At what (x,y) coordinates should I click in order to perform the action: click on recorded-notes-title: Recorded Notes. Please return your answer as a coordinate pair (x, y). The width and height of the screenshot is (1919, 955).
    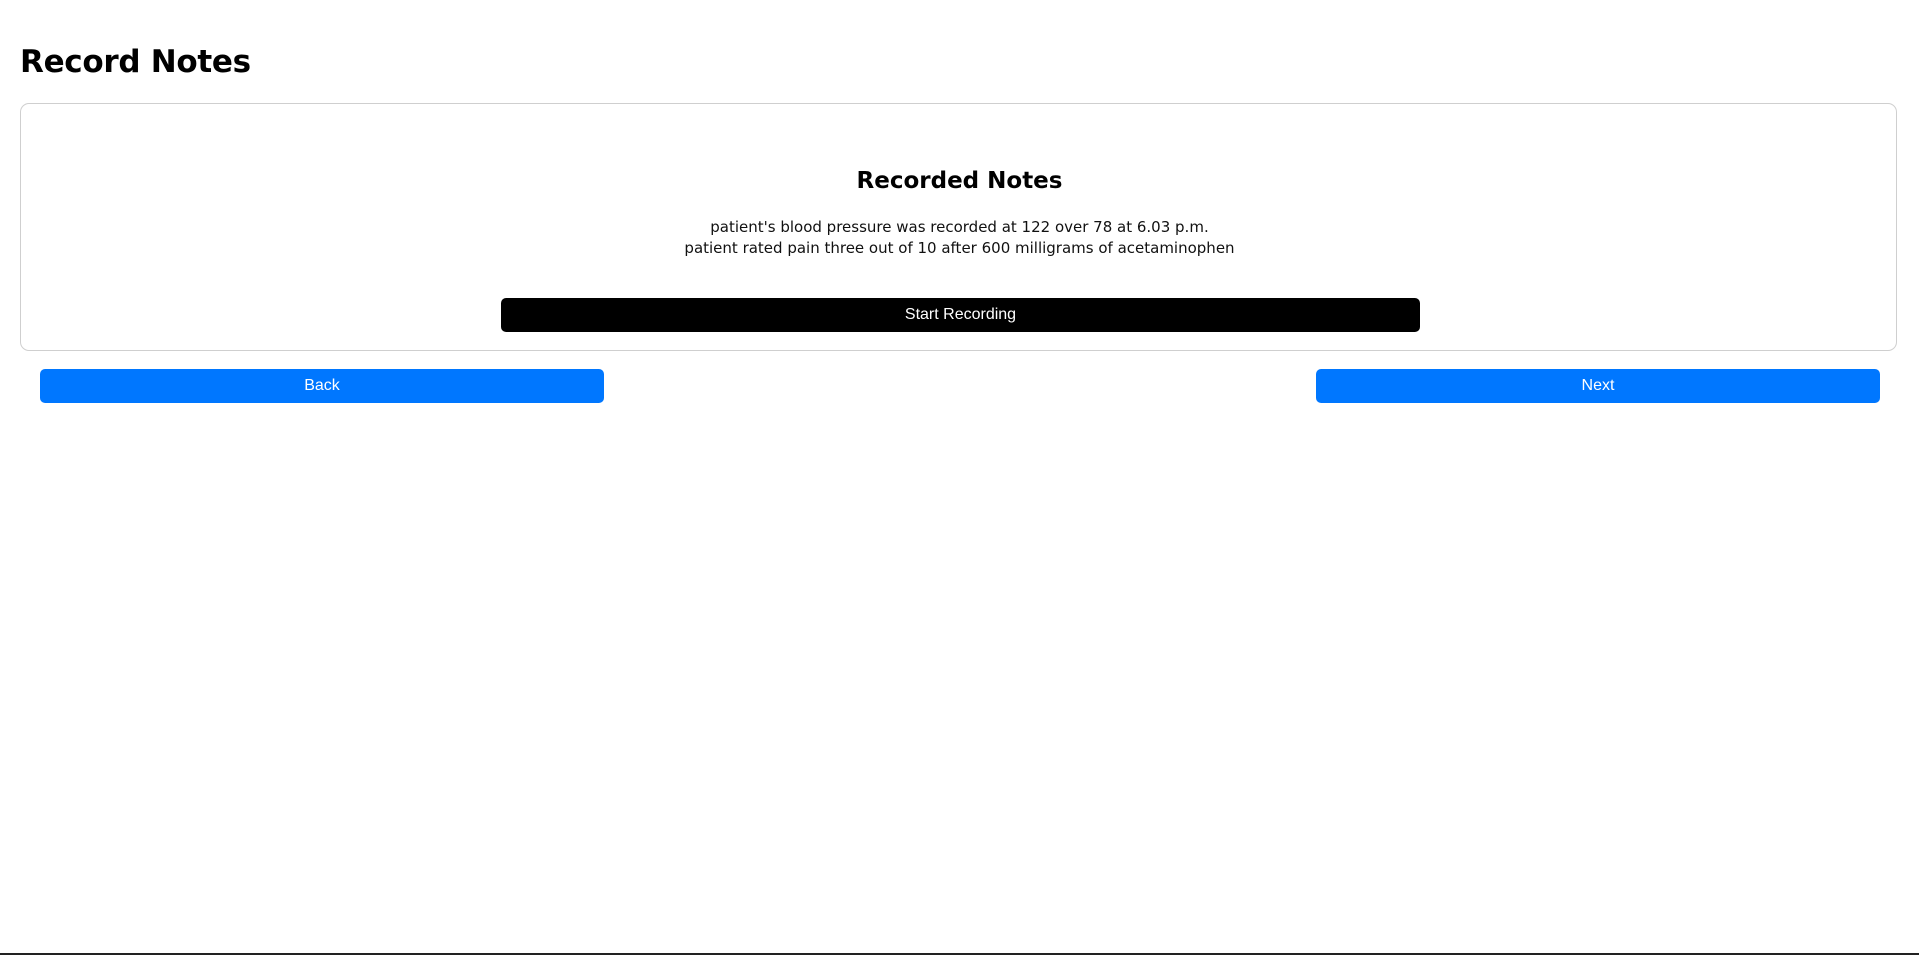
    Looking at the image, I should click on (959, 181).